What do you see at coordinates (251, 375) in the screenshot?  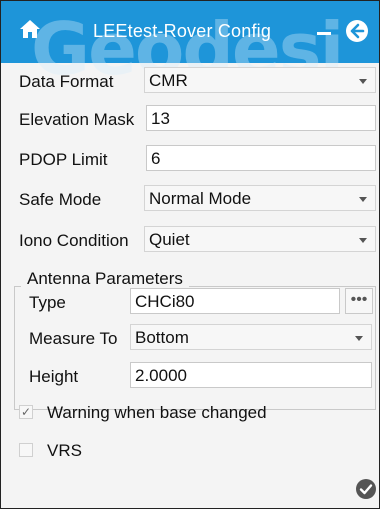 I see `height-input: 2.0000` at bounding box center [251, 375].